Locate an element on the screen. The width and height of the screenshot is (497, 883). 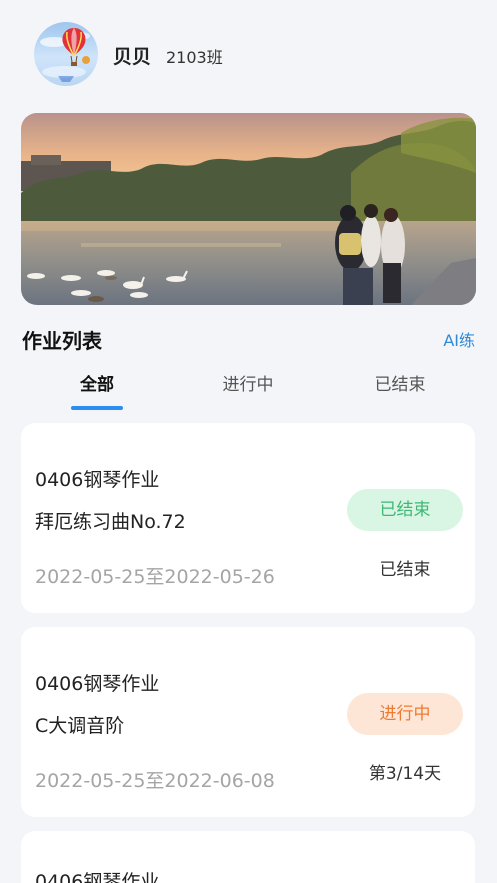
progress-text: 第3/14天 is located at coordinates (405, 774).